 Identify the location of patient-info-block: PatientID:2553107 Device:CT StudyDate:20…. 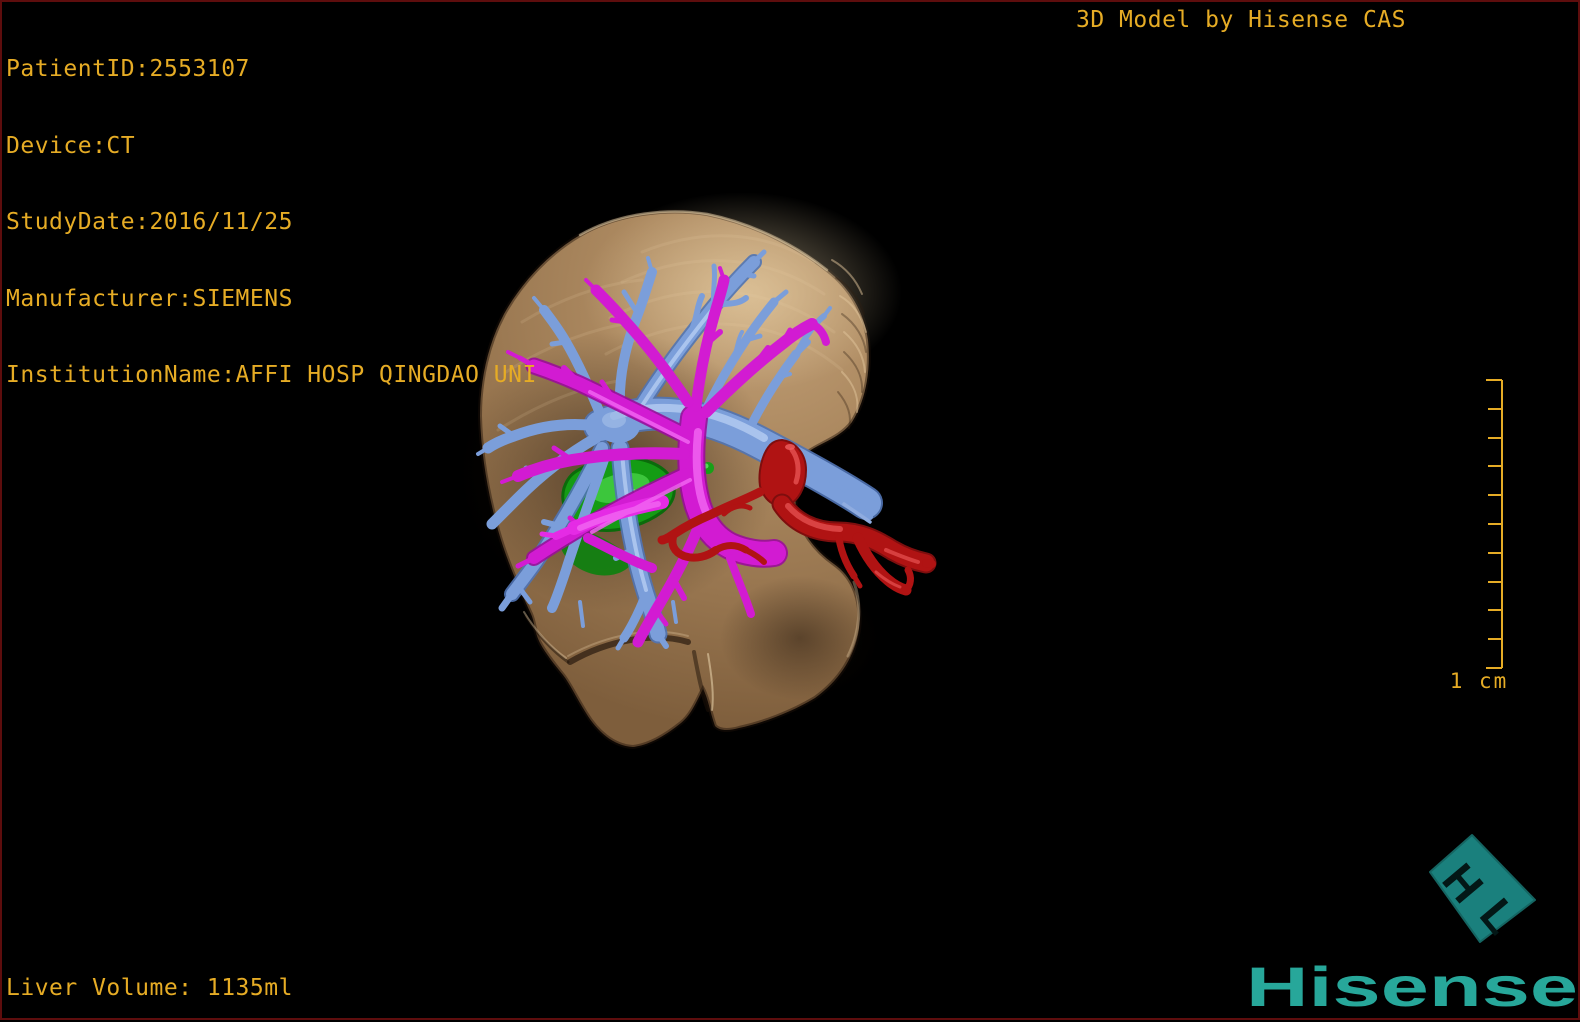
(271, 210).